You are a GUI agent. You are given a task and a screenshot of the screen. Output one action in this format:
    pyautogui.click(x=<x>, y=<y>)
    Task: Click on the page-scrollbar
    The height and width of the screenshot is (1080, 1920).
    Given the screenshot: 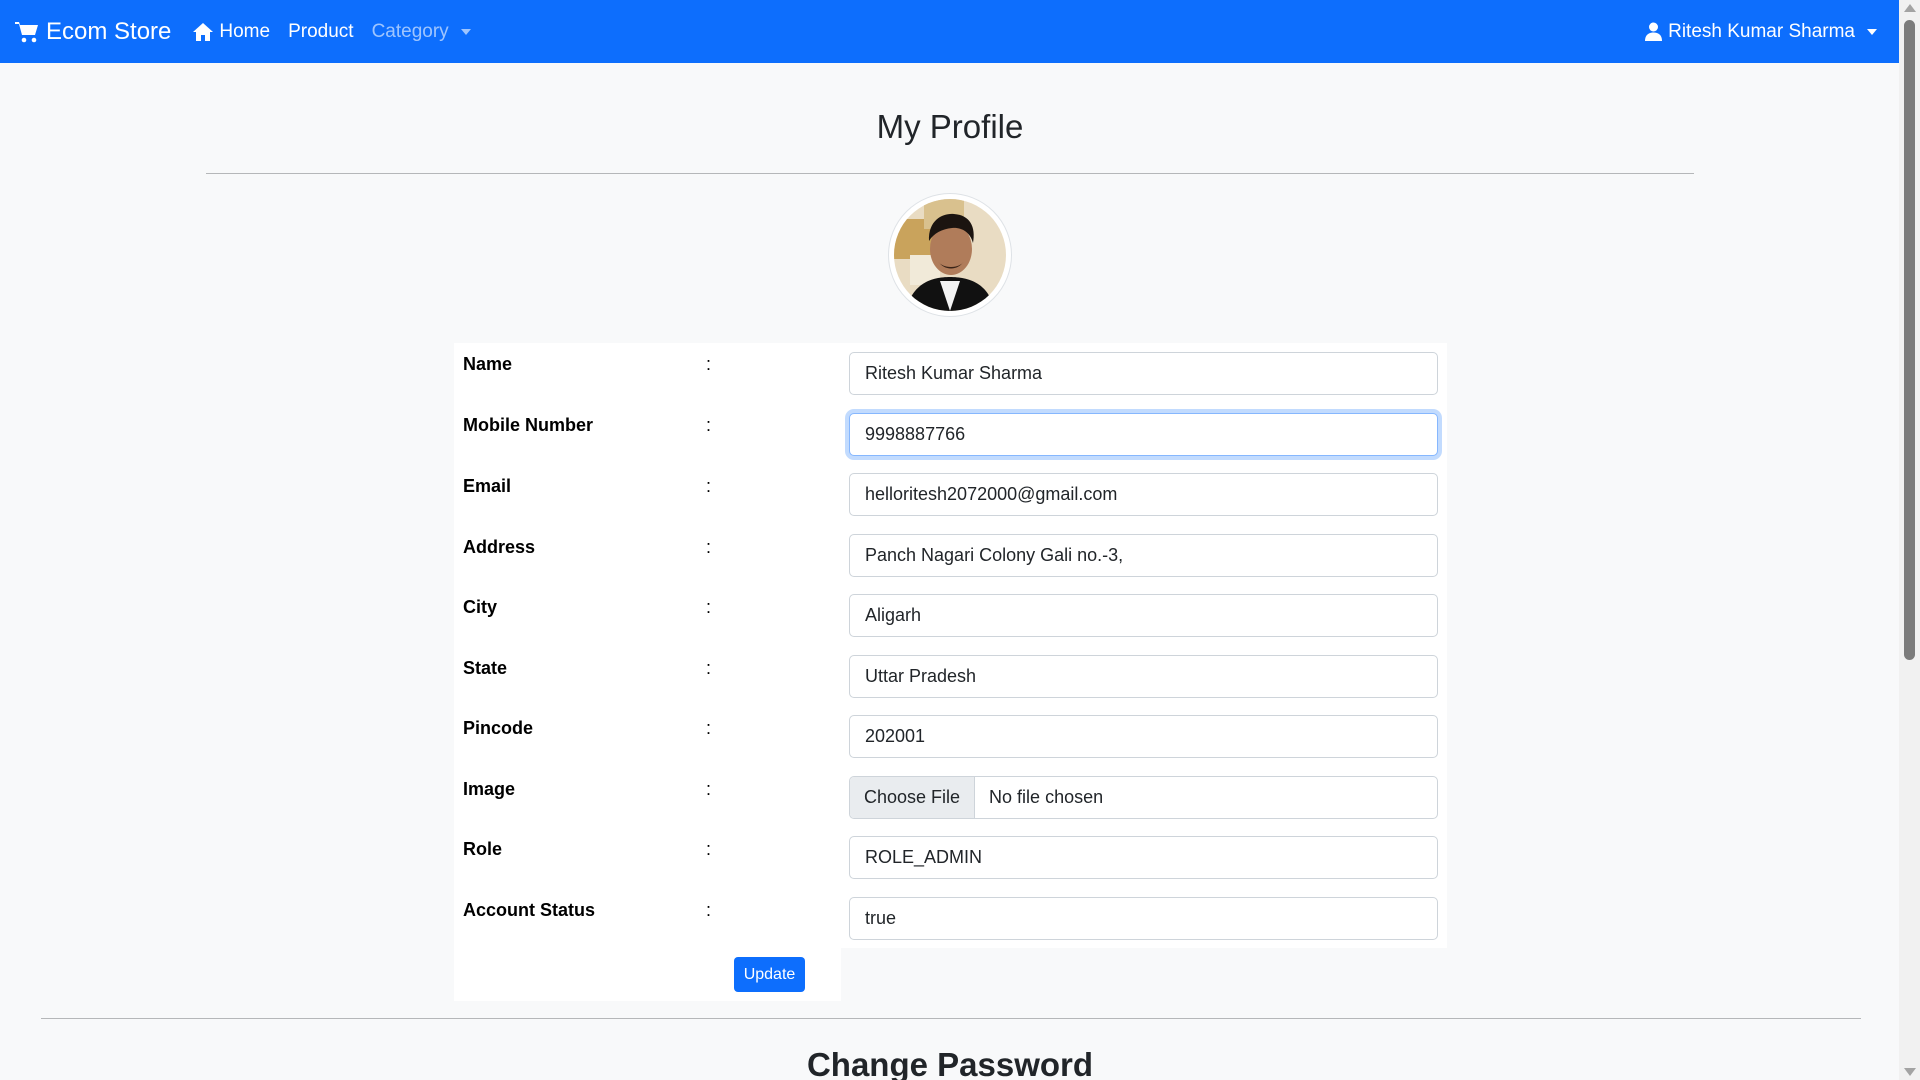 What is the action you would take?
    pyautogui.click(x=1909, y=540)
    